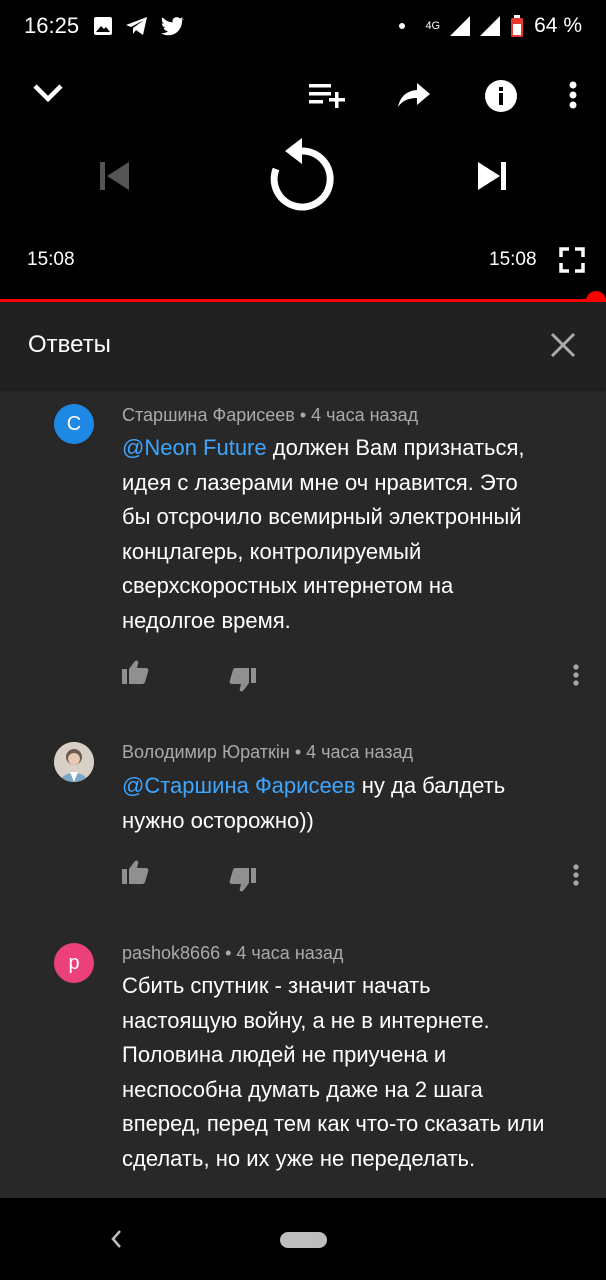  What do you see at coordinates (218, 820) in the screenshot?
I see `comment-line: нужно осторожно))` at bounding box center [218, 820].